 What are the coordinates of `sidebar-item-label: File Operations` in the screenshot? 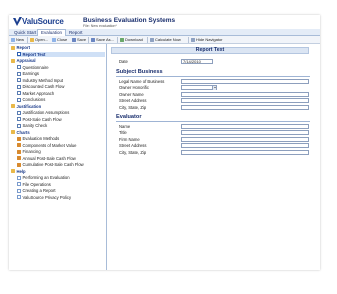 It's located at (36, 184).